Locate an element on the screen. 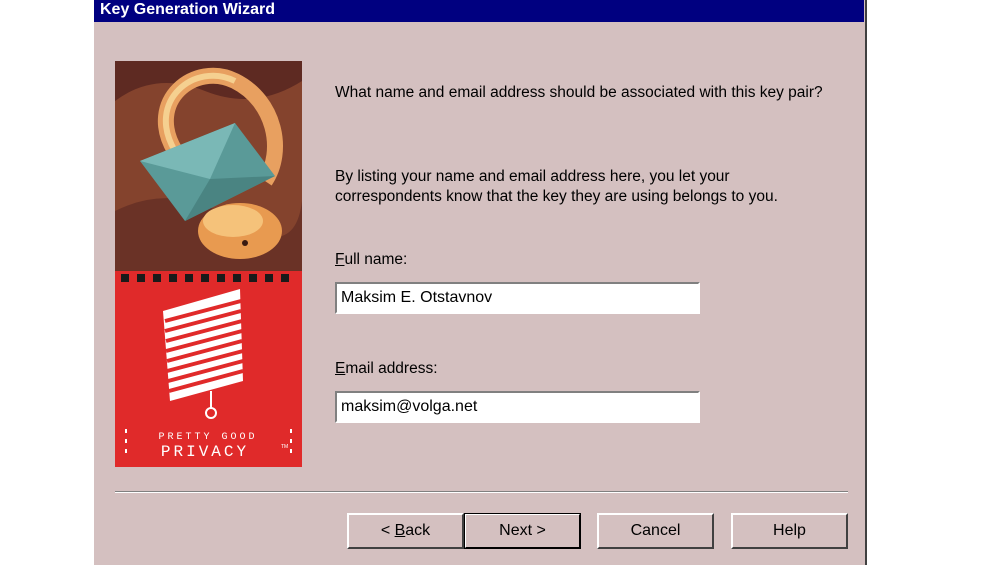  help-button: Help is located at coordinates (789, 531).